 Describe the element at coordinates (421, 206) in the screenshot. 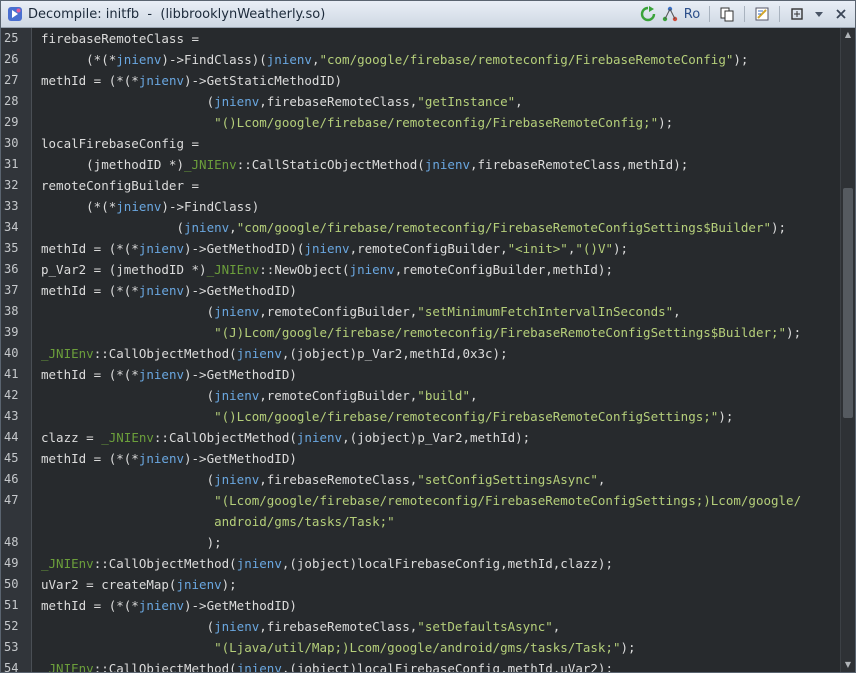

I see `code-line: 33 (*(*jnienv)->FindClass)` at that location.